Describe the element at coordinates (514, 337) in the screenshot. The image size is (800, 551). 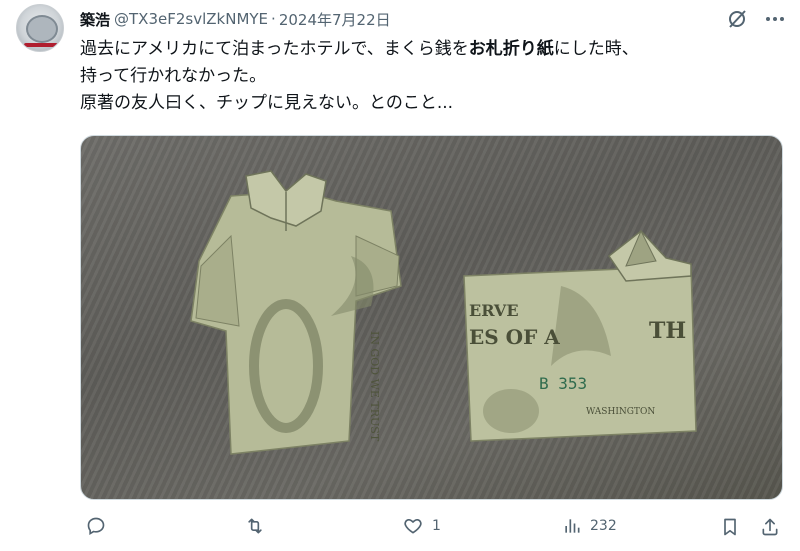
I see `bill-text-states: ES OF A` at that location.